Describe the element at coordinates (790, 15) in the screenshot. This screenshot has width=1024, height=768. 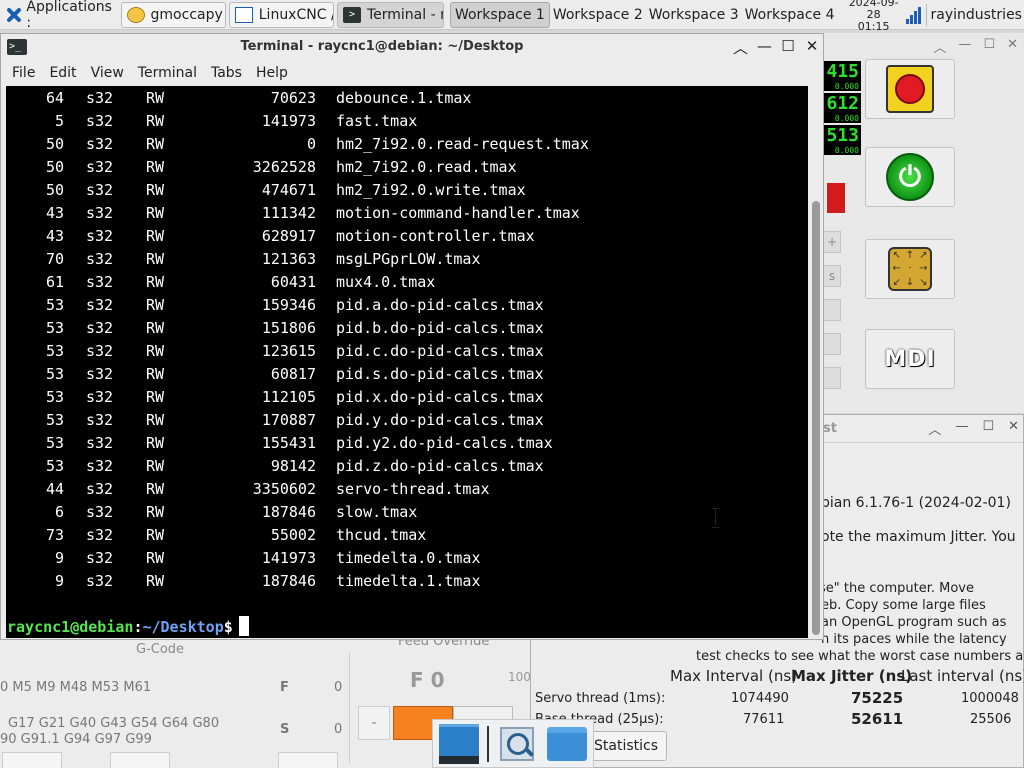
I see `workspace-4: Workspace 4` at that location.